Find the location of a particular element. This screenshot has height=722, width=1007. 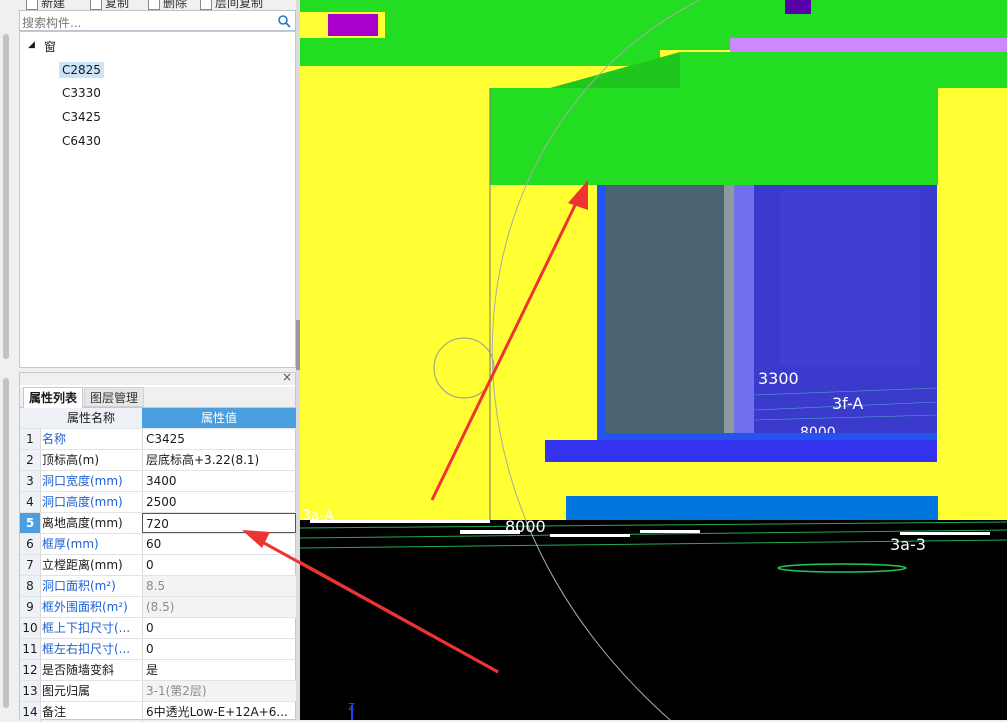

new-button: 新建 is located at coordinates (46, 5).